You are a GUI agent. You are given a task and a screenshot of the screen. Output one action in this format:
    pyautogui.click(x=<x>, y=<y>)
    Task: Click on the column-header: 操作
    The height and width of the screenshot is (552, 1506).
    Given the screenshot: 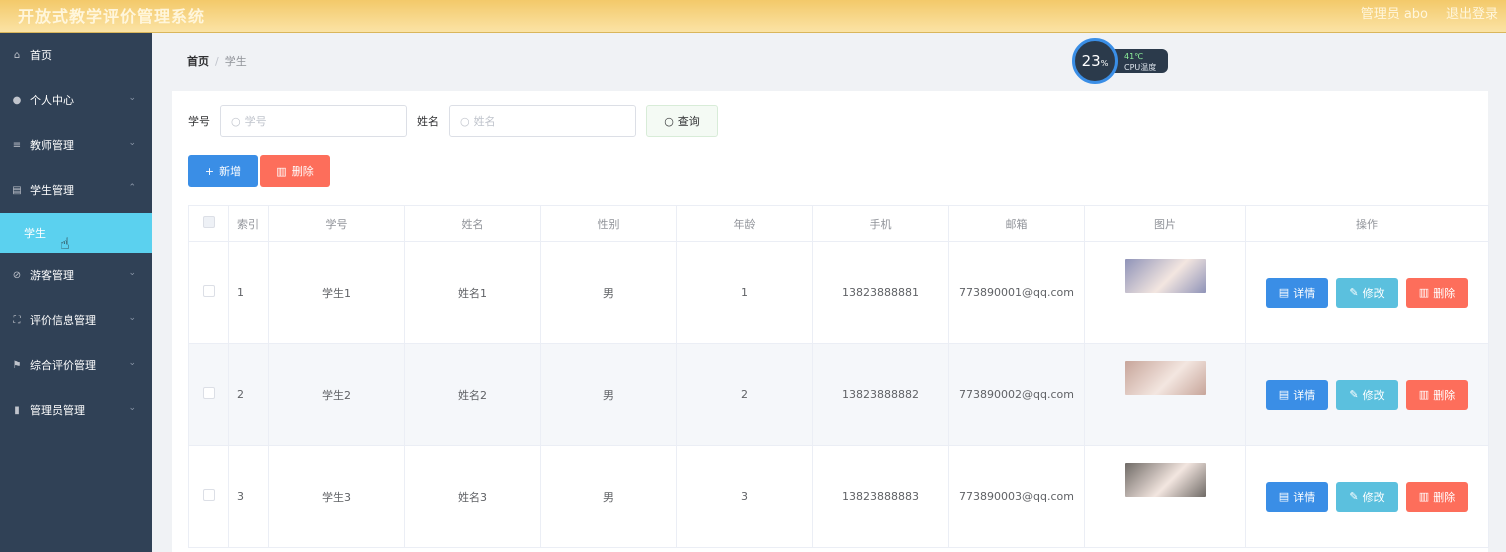 What is the action you would take?
    pyautogui.click(x=1367, y=223)
    